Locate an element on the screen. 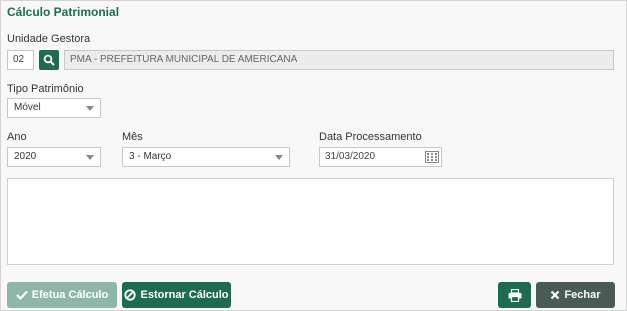  search-icon is located at coordinates (49, 60).